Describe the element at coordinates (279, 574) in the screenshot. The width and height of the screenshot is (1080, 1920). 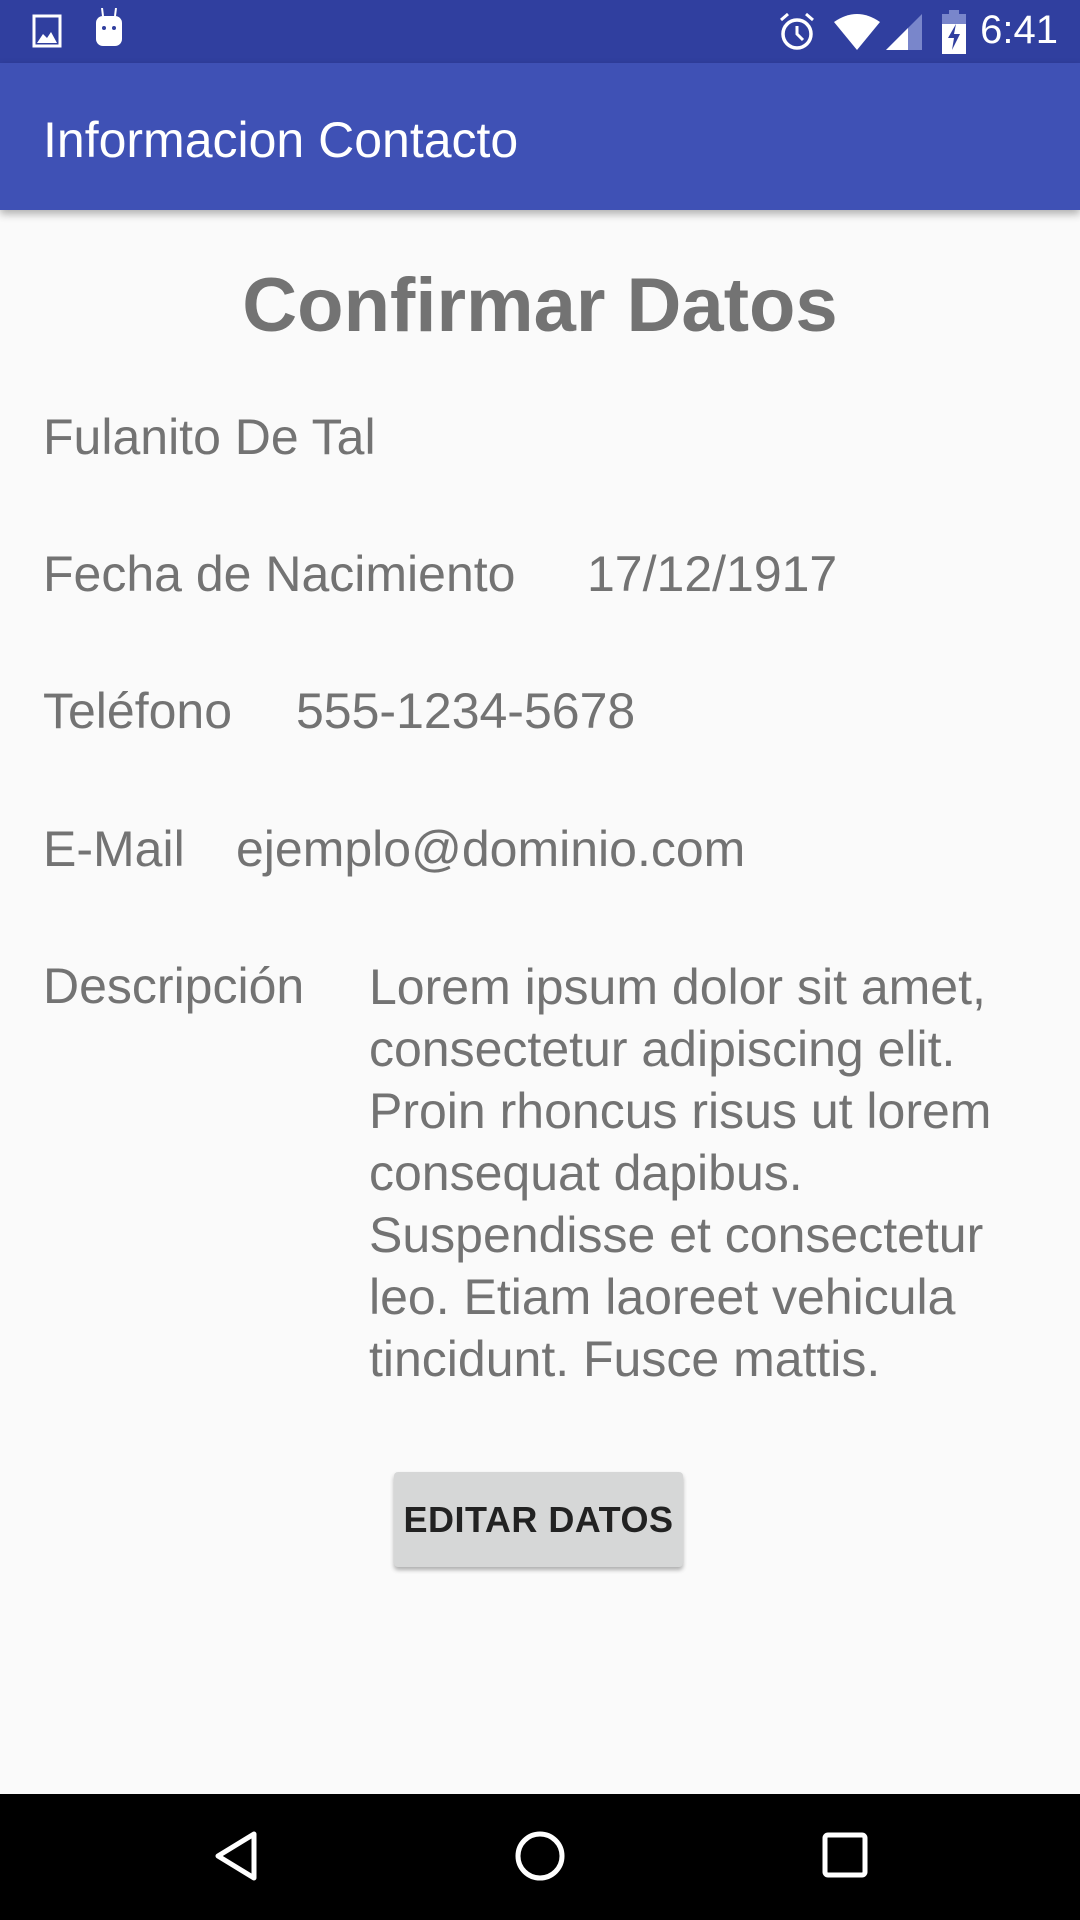
I see `birthdate-label: Fecha de Nacimiento` at that location.